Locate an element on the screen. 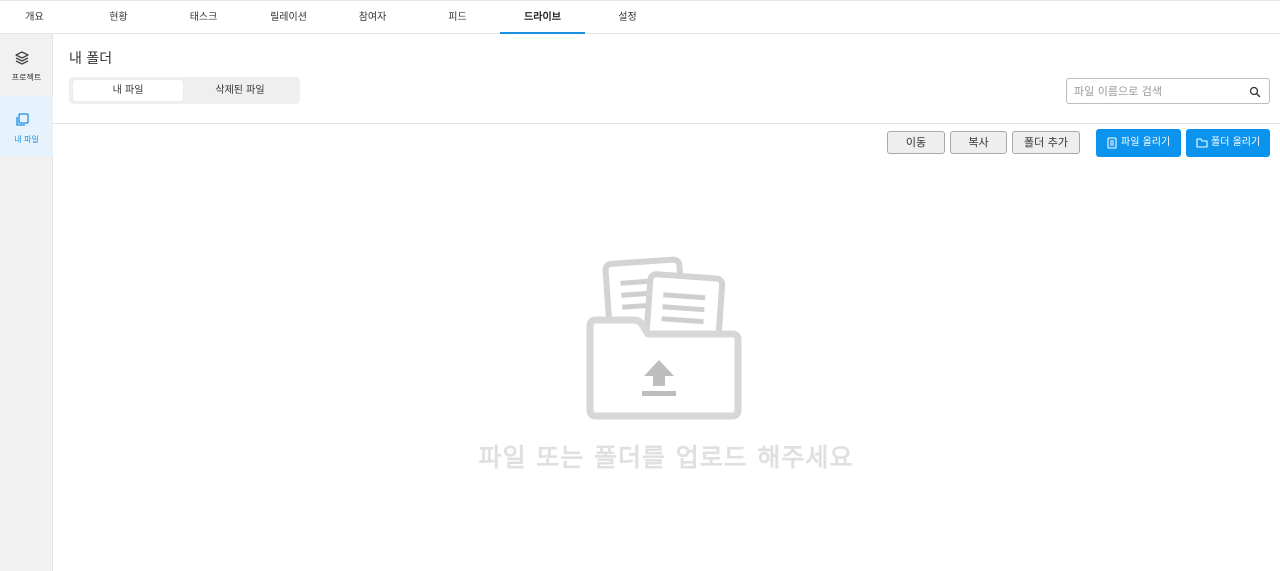 This screenshot has width=1280, height=571. tab-settings: 설정 is located at coordinates (627, 17).